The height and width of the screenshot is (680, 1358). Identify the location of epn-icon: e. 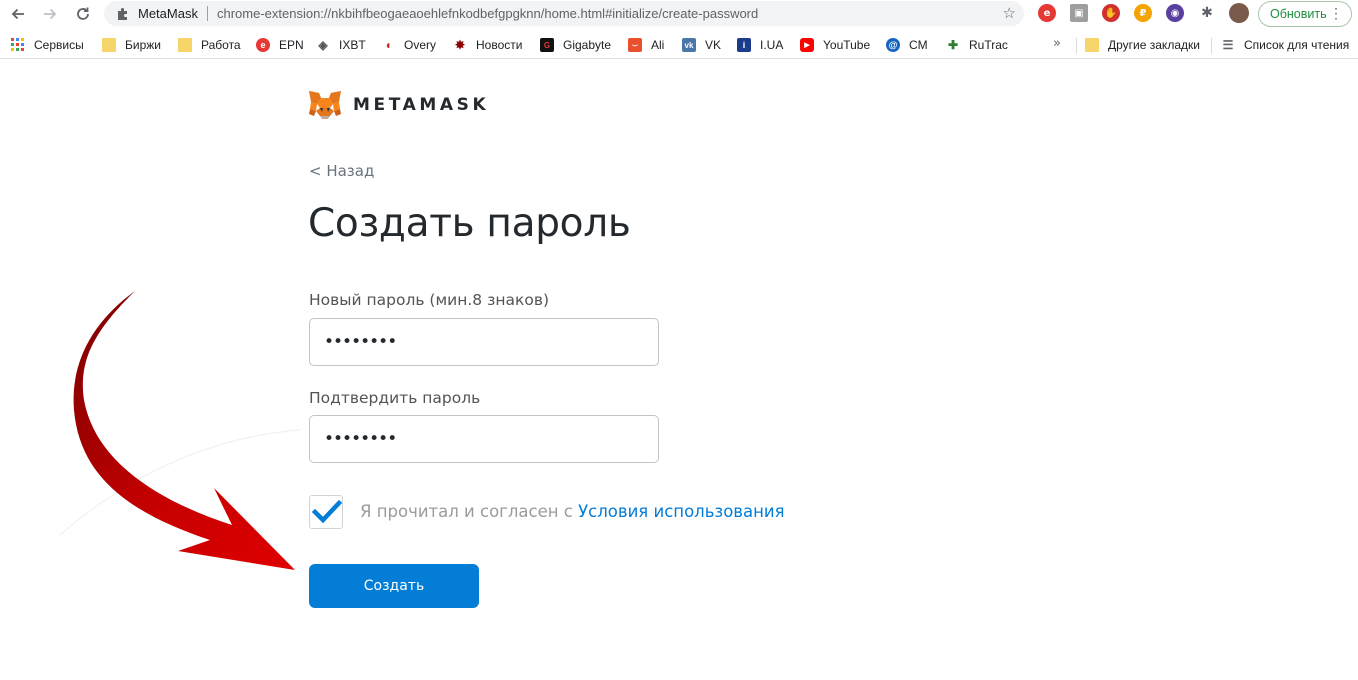
(263, 45).